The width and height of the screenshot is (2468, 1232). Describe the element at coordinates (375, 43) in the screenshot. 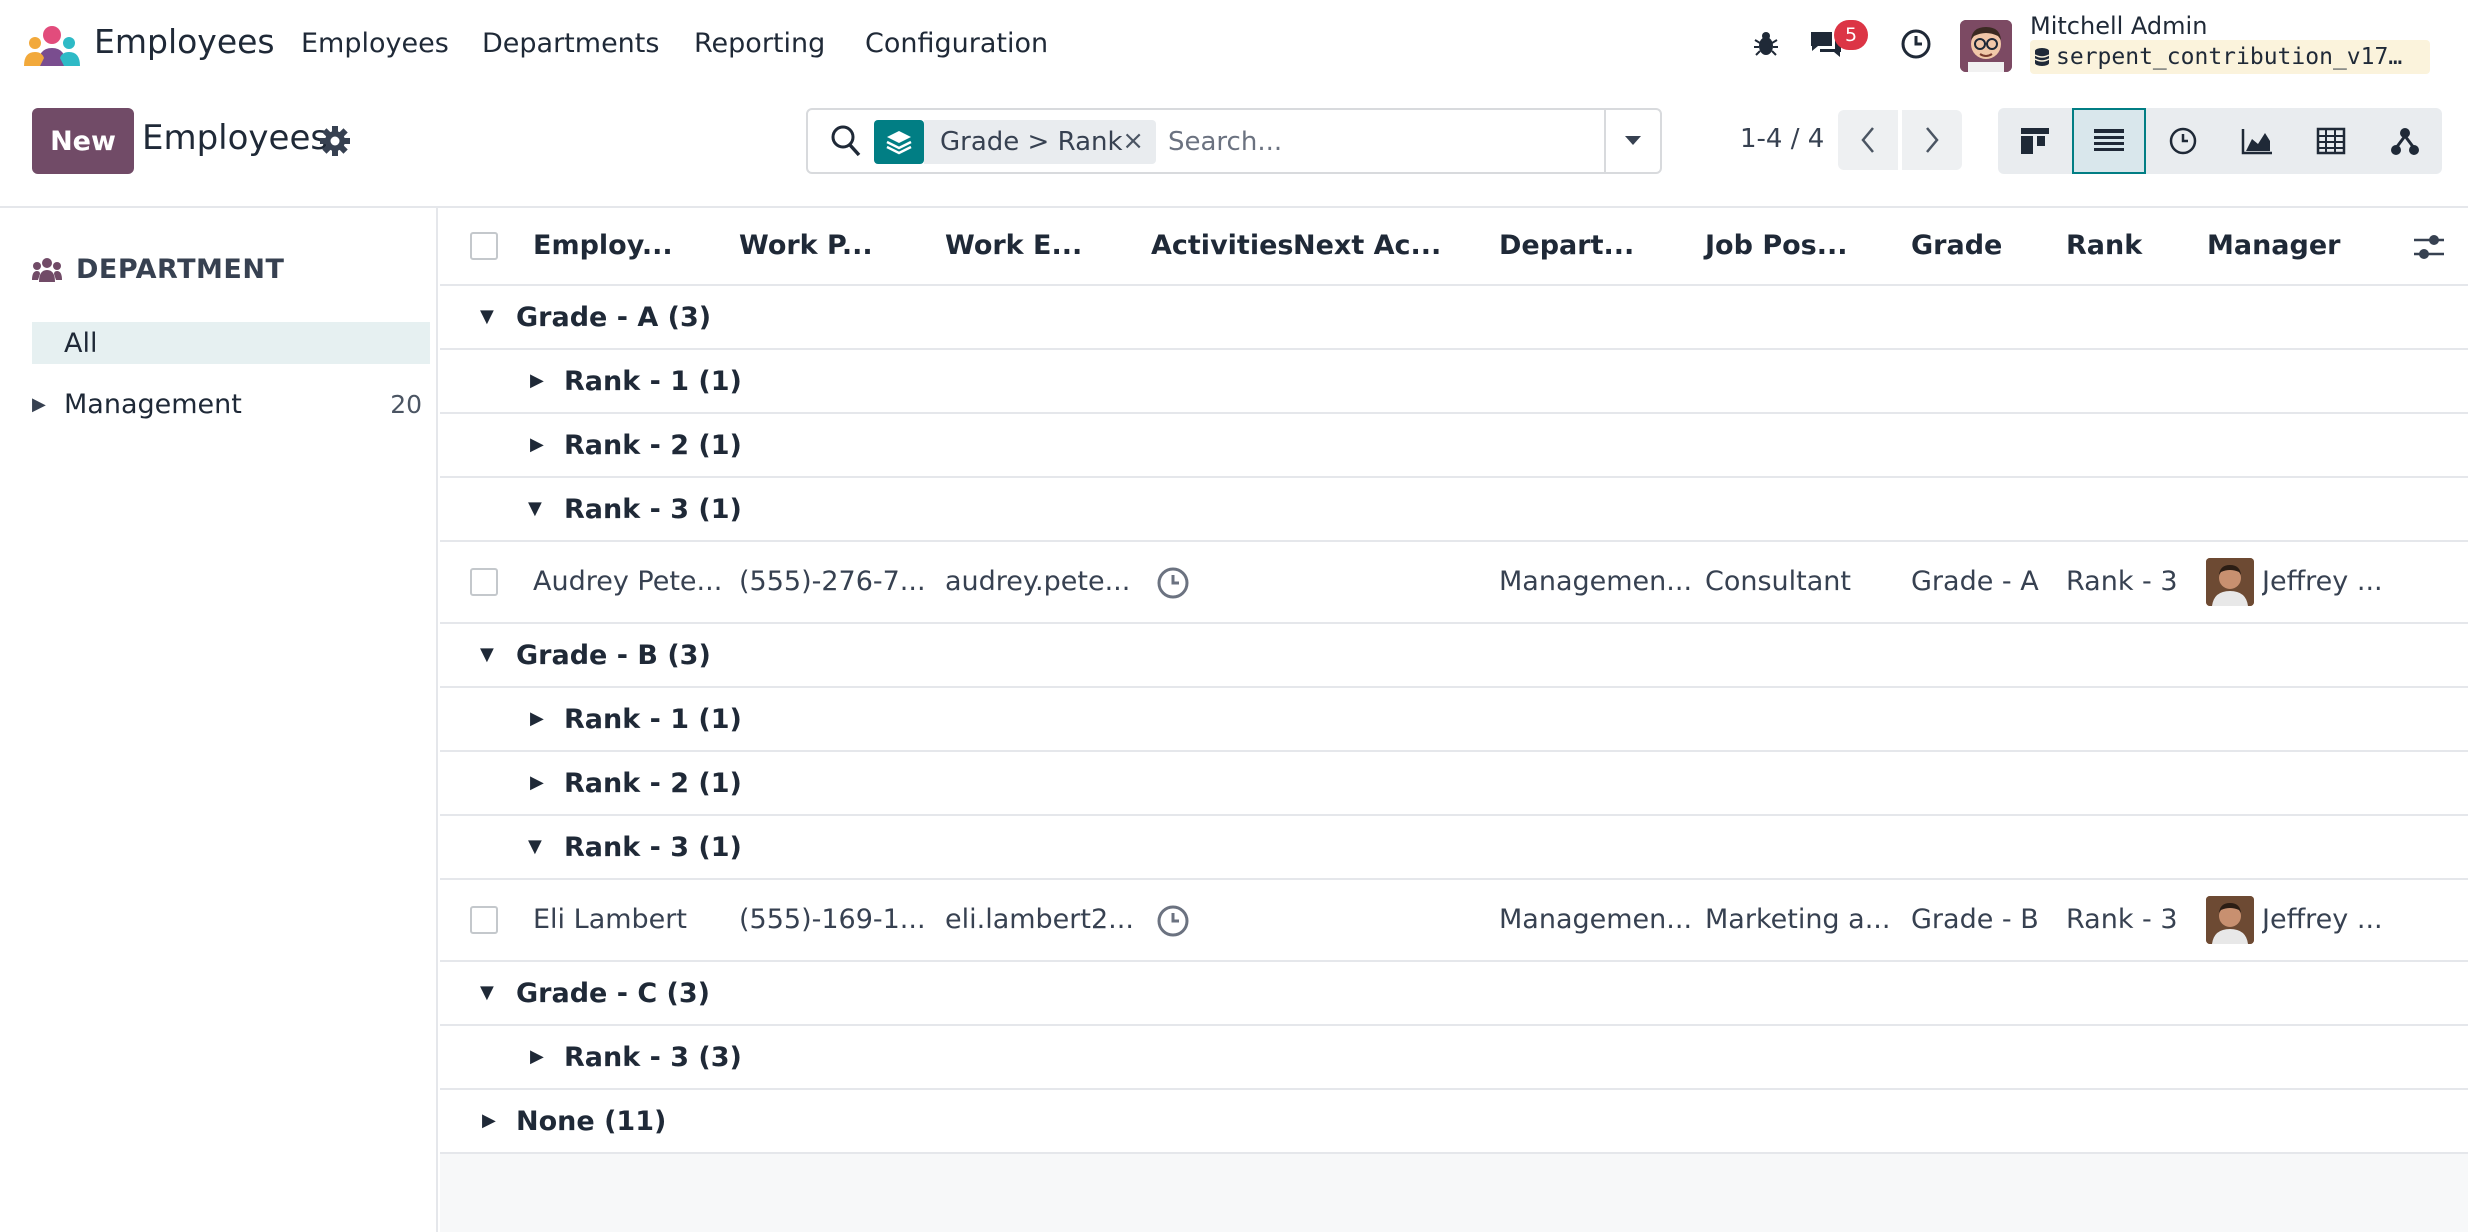

I see `menu-employees: Employees` at that location.